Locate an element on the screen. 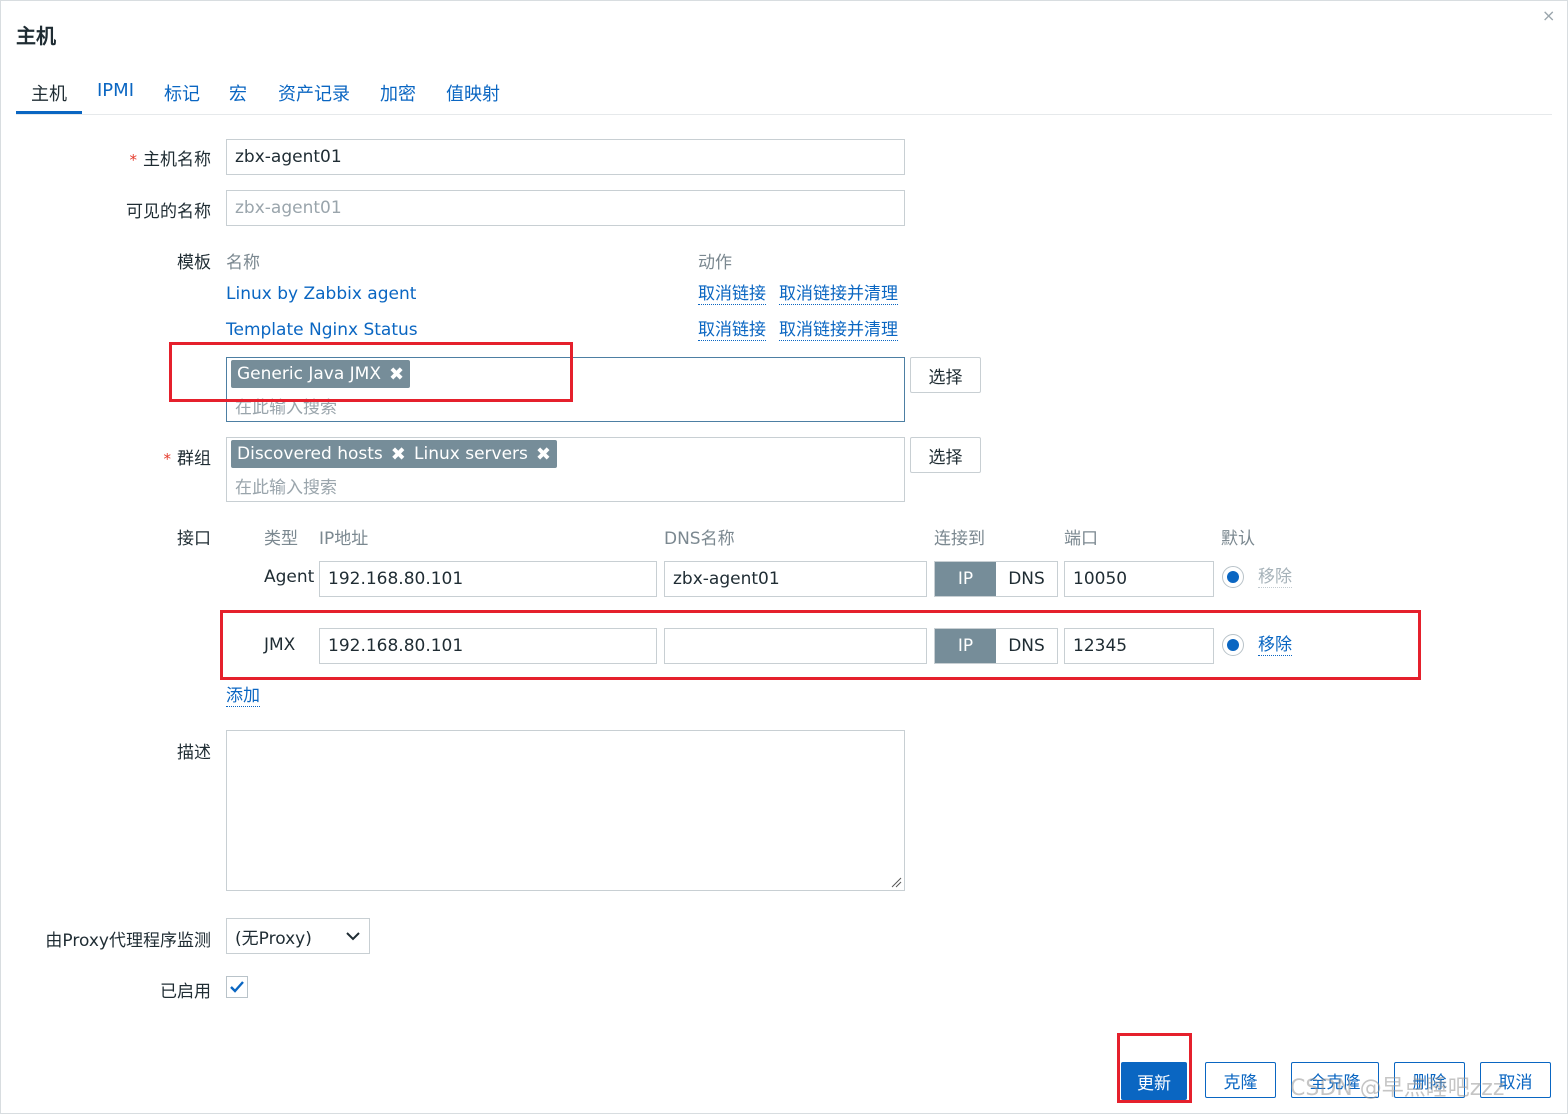 The width and height of the screenshot is (1568, 1114). iface-col-ip: IP地址 is located at coordinates (344, 539).